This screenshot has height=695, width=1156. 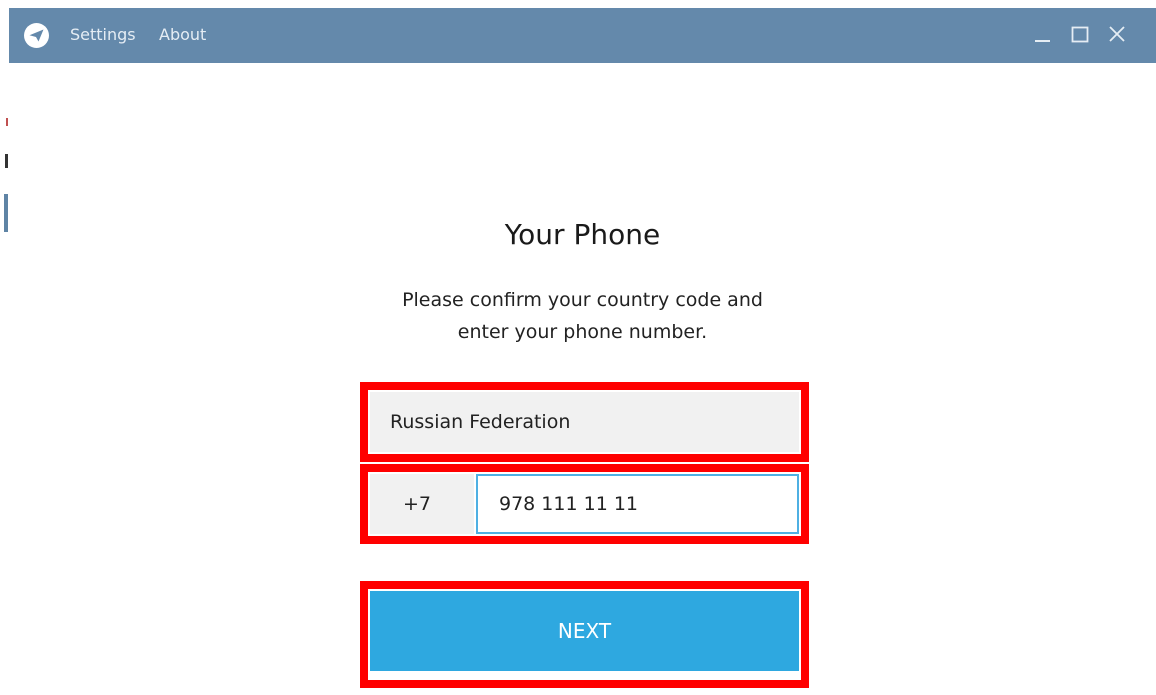 I want to click on settings-menu-item: Settings, so click(x=103, y=34).